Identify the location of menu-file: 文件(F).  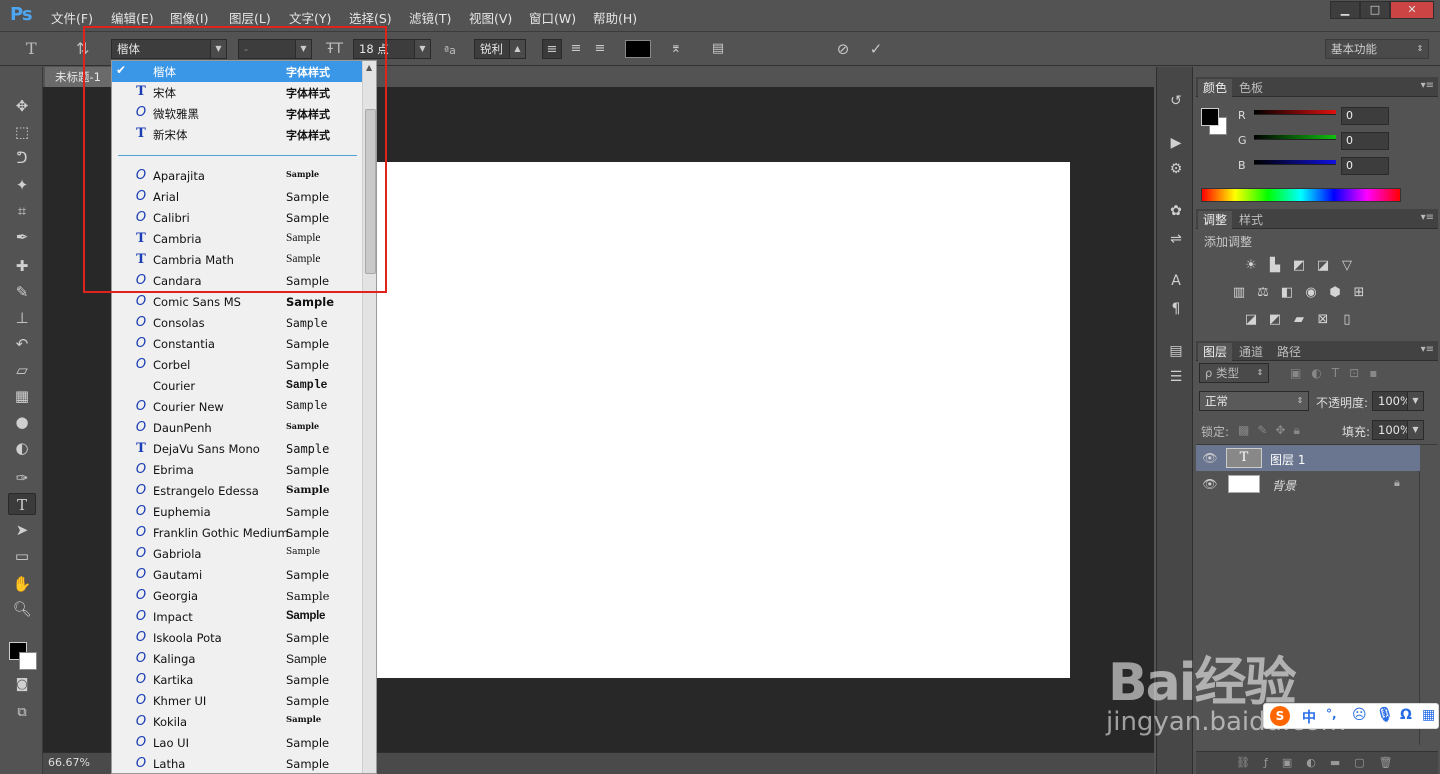
(72, 17).